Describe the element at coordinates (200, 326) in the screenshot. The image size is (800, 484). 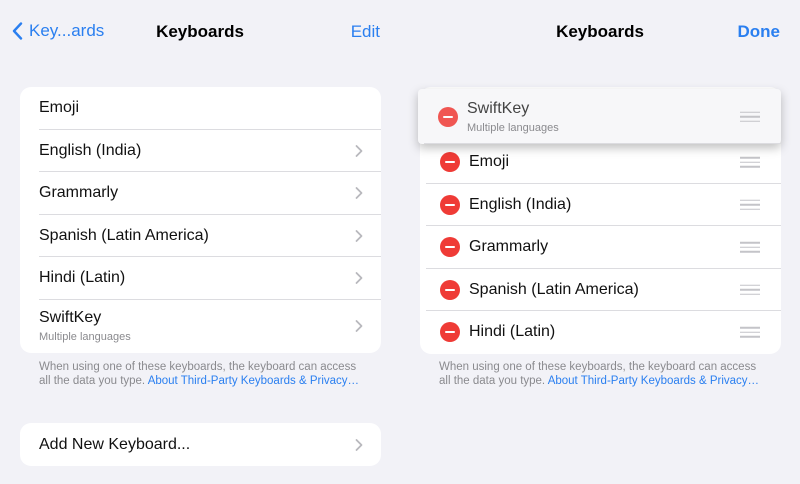
I see `keyboard-row-swiftkey: SwiftKey Multiple languages` at that location.